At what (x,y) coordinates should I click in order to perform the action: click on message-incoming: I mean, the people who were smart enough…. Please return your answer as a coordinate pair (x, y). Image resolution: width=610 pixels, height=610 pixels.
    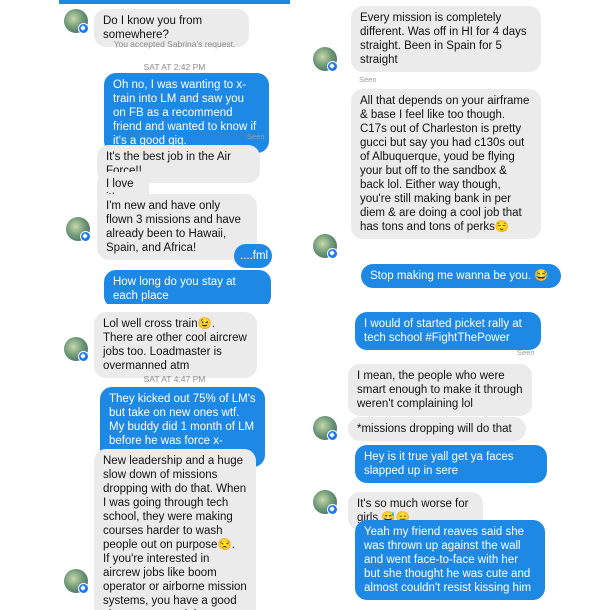
    Looking at the image, I should click on (440, 390).